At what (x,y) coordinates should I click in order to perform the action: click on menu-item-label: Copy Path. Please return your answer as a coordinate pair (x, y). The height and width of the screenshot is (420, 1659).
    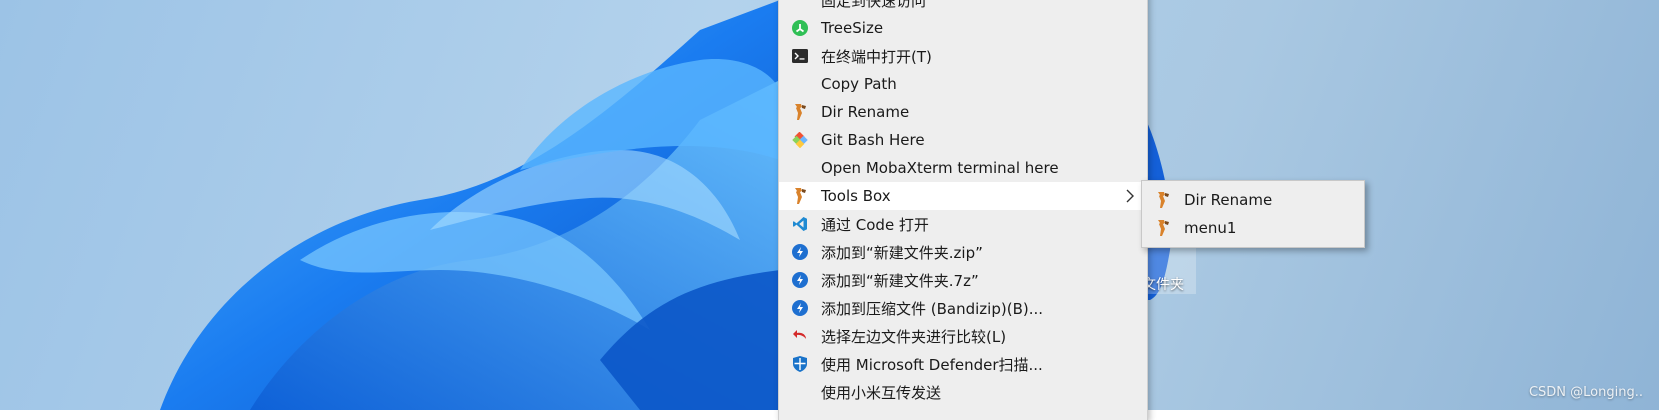
    Looking at the image, I should click on (859, 84).